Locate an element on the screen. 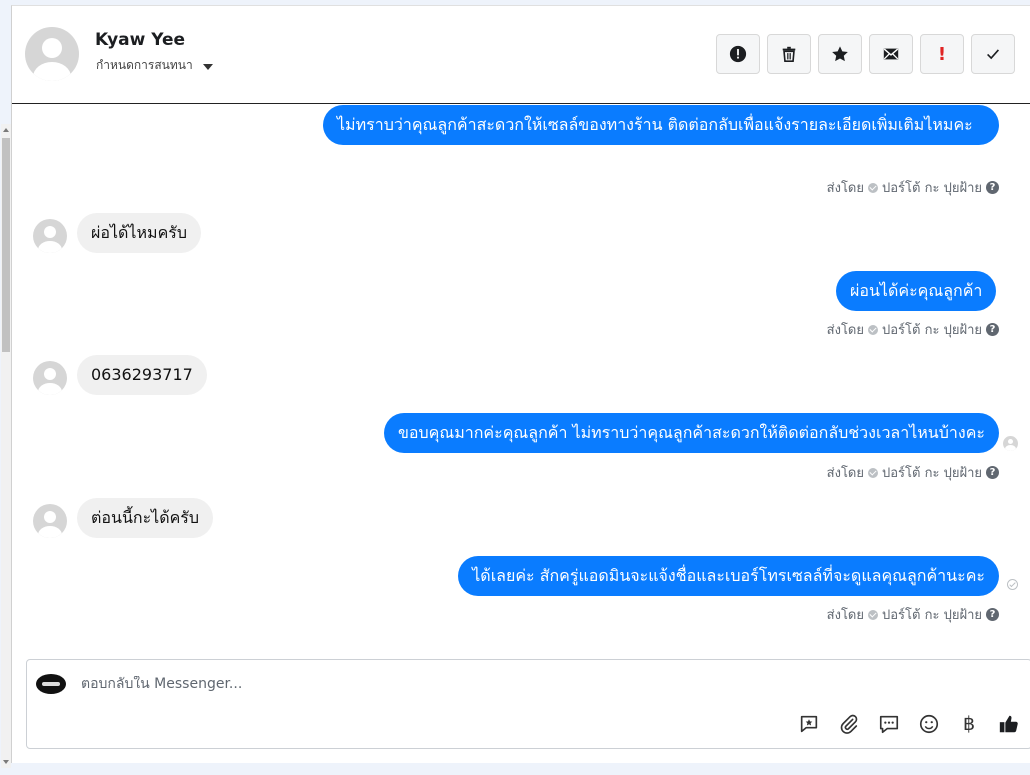  outgoing-message: ผ่อนได้ค่ะคุณลูกค้า is located at coordinates (916, 291).